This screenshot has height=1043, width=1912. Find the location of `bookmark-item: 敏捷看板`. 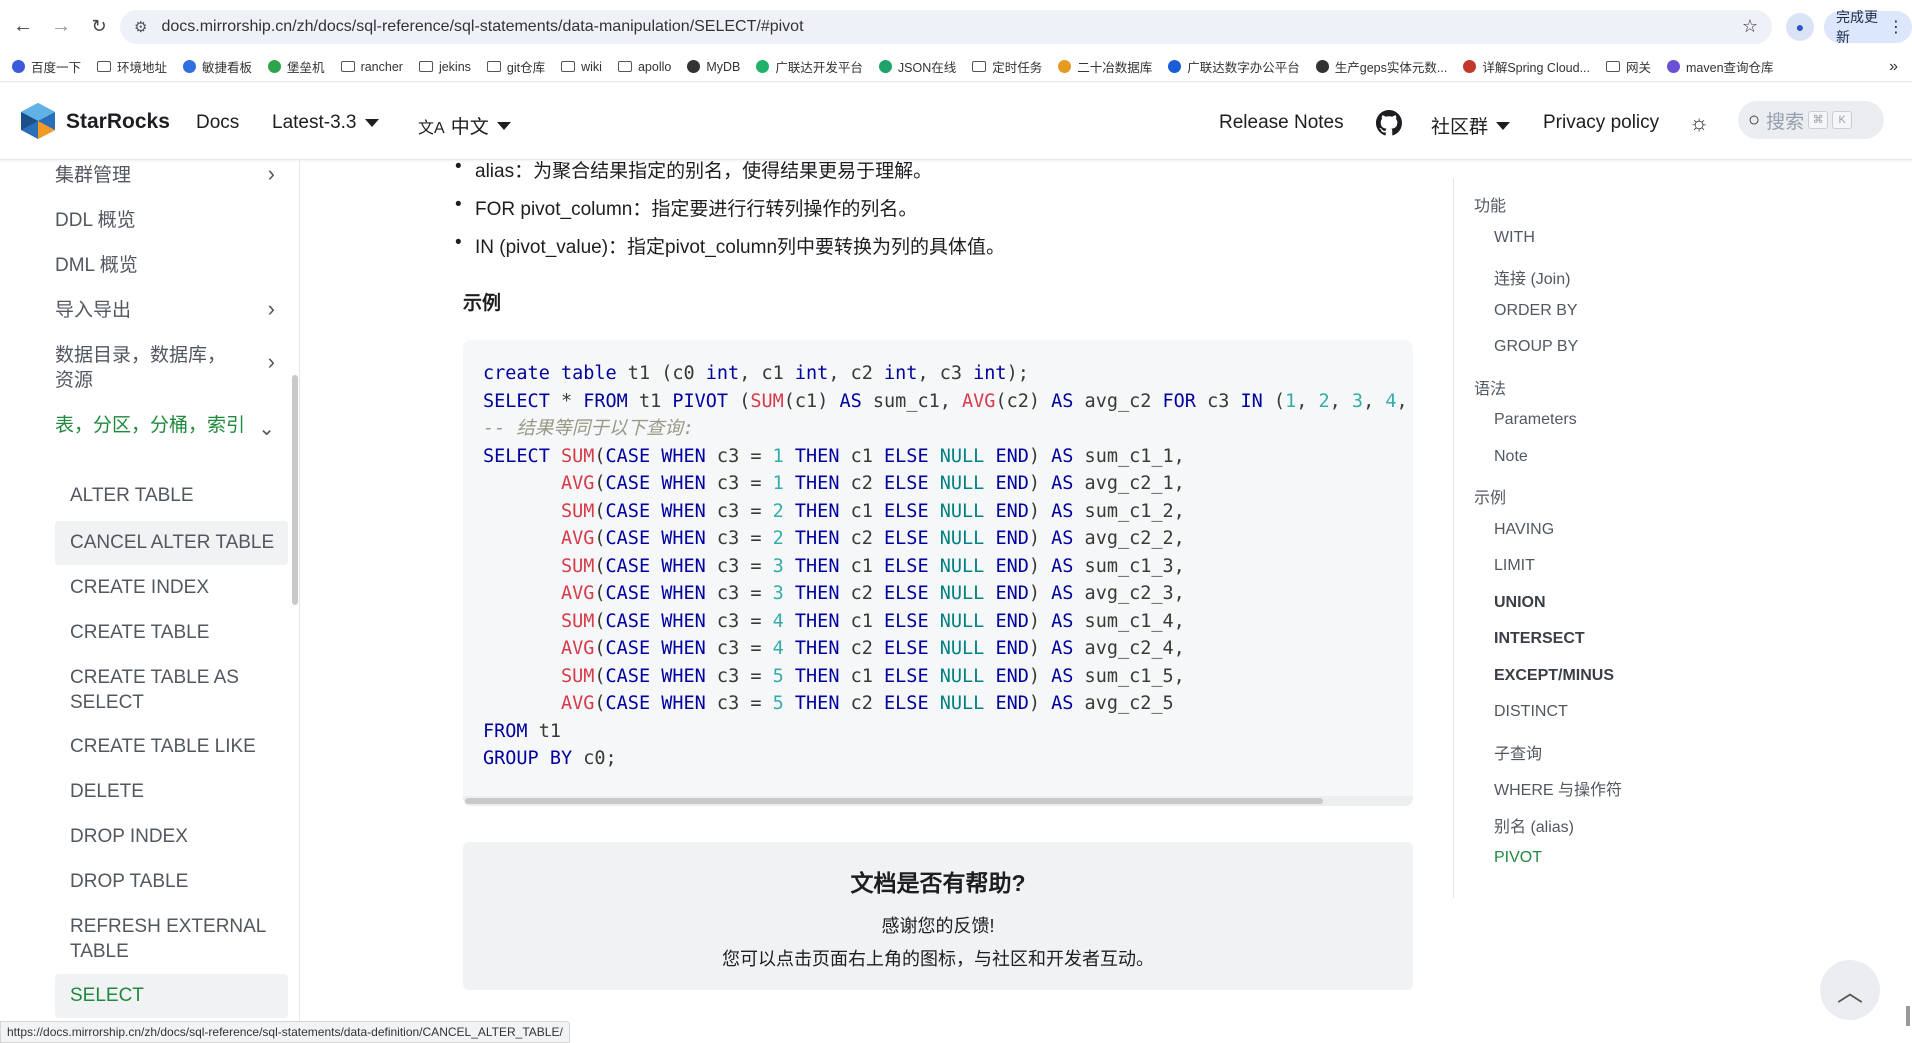

bookmark-item: 敏捷看板 is located at coordinates (217, 66).